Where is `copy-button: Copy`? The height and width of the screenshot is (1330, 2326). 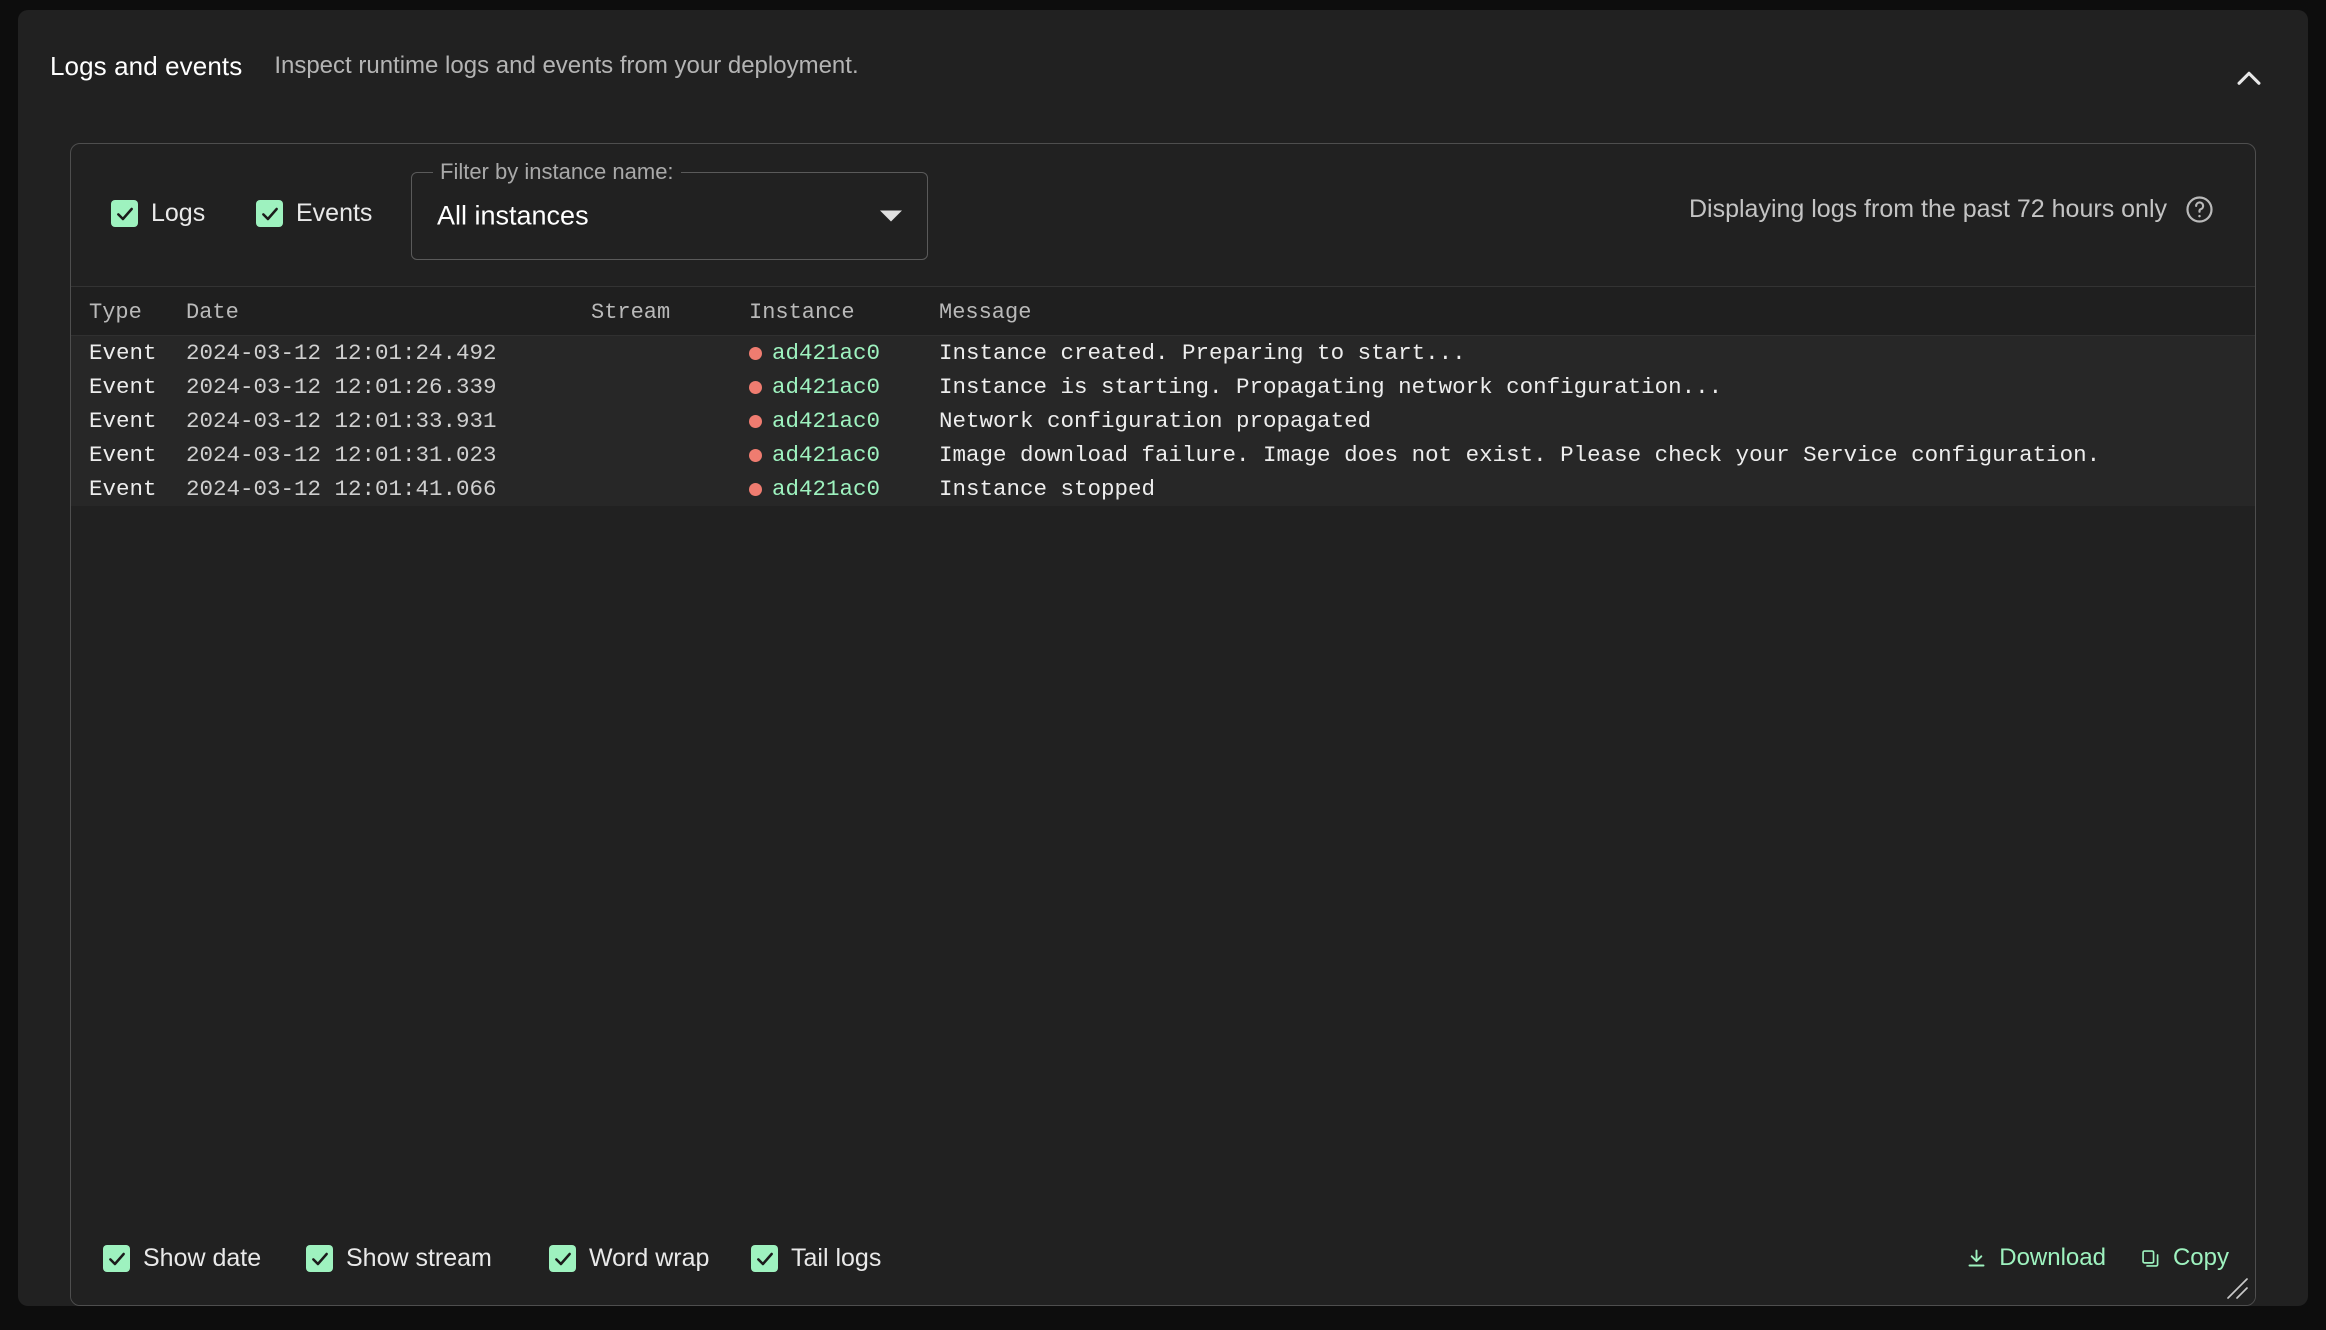 copy-button: Copy is located at coordinates (2184, 1258).